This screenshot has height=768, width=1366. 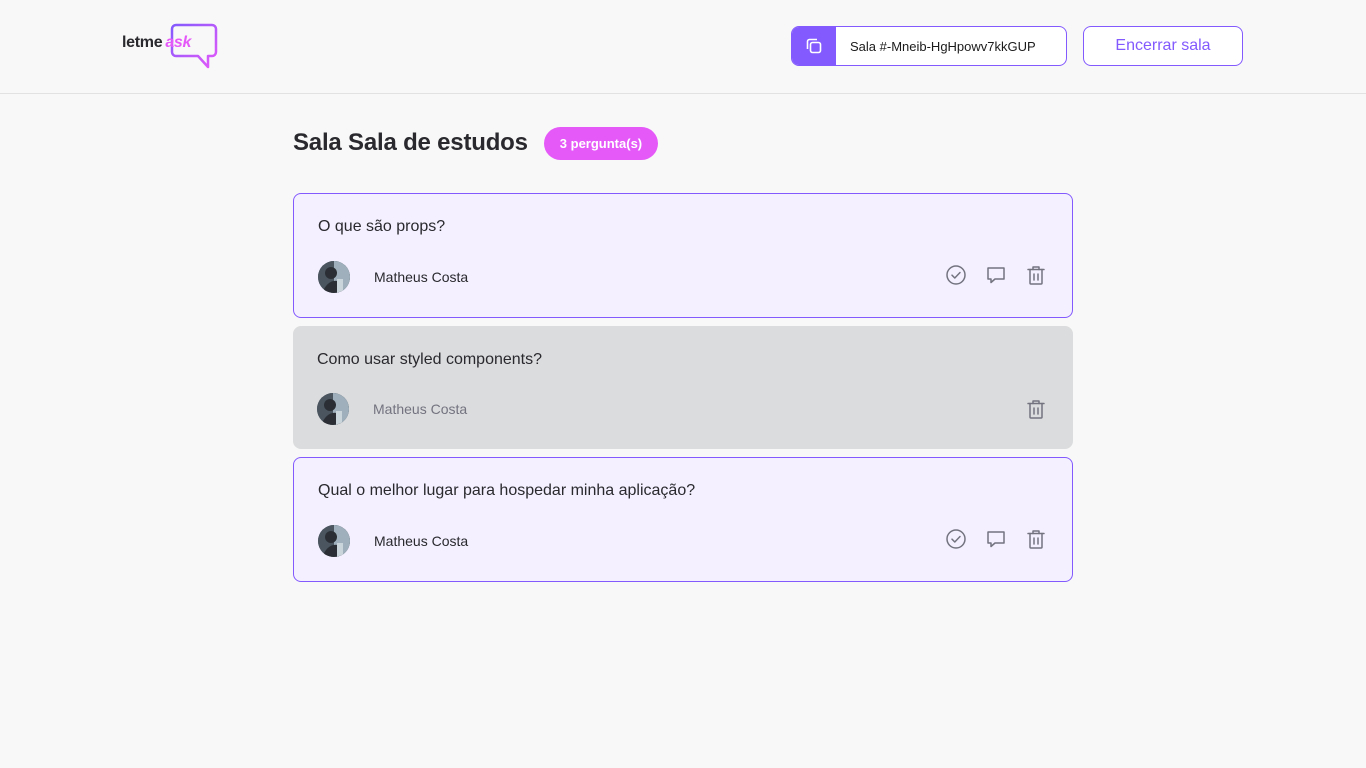 I want to click on question-content: O que são props?, so click(x=382, y=226).